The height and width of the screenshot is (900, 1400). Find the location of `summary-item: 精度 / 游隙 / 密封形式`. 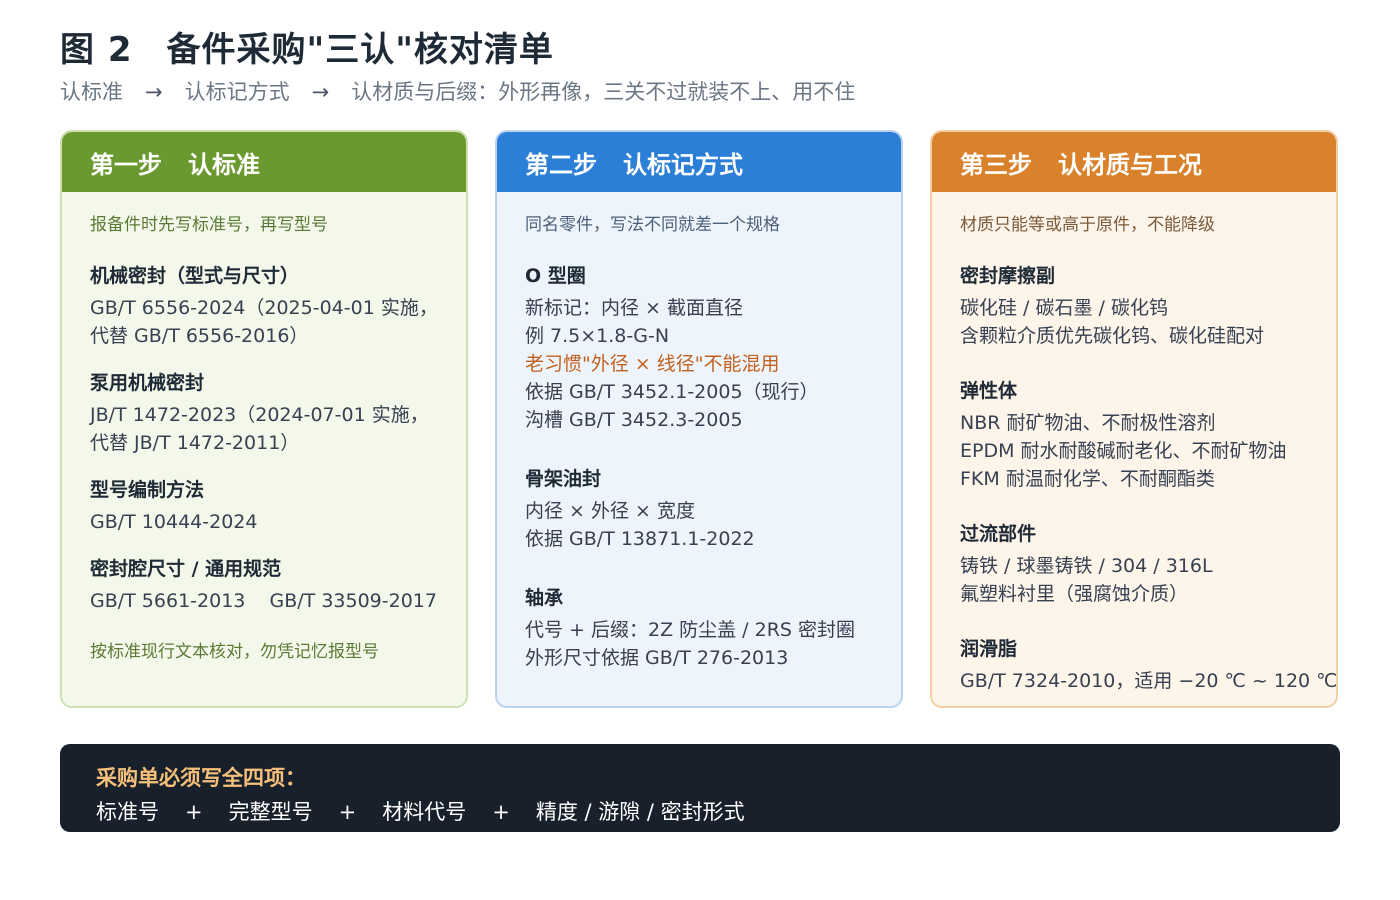

summary-item: 精度 / 游隙 / 密封形式 is located at coordinates (640, 812).